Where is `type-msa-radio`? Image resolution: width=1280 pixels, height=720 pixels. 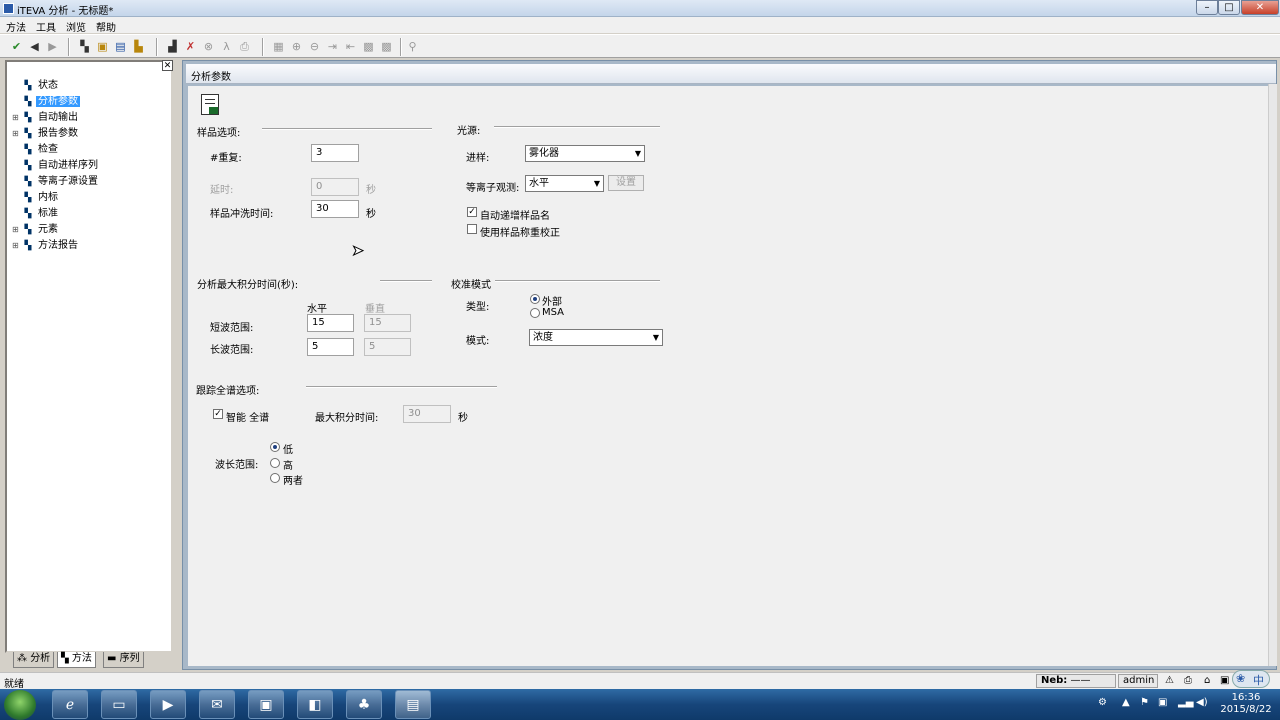 type-msa-radio is located at coordinates (535, 313).